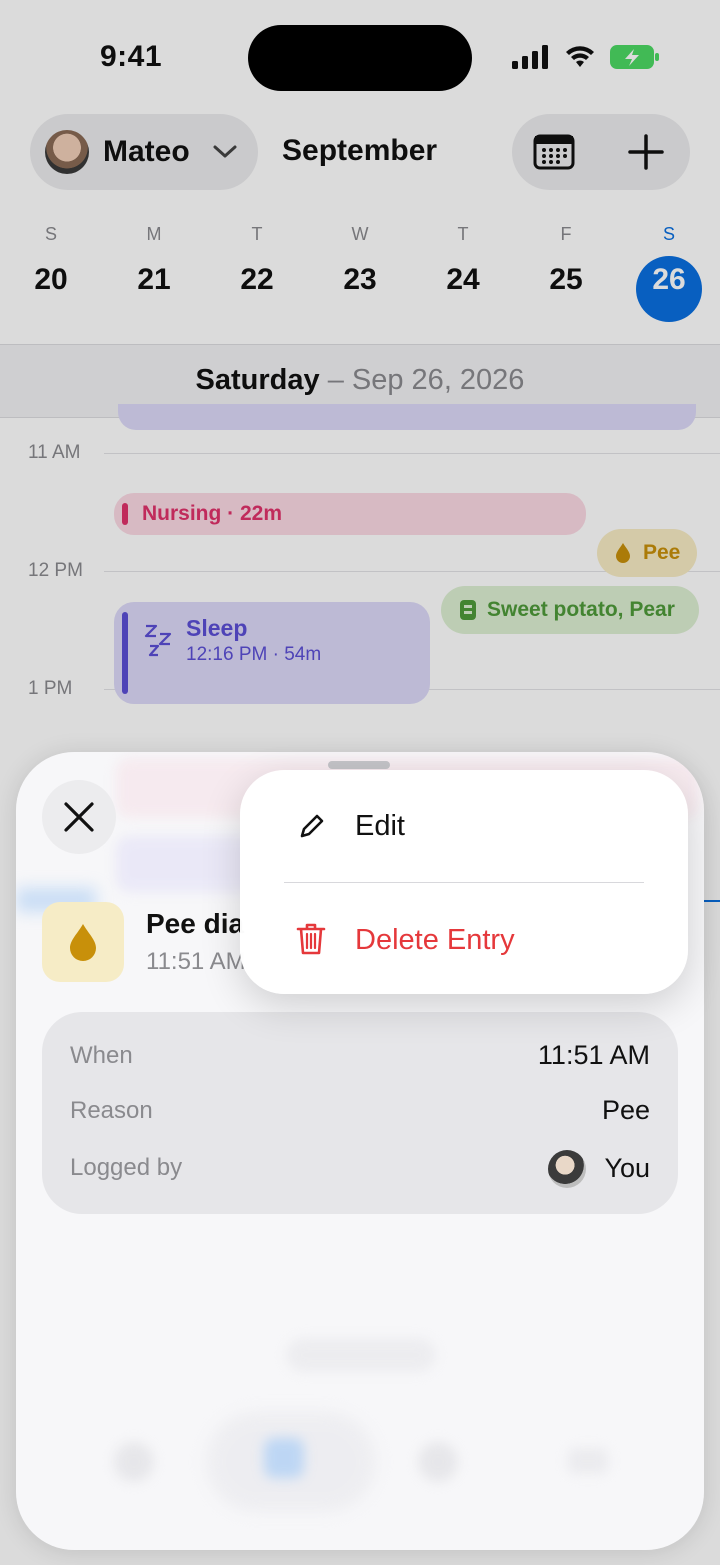 Image resolution: width=720 pixels, height=1565 pixels. I want to click on entry-type-icon-box, so click(83, 942).